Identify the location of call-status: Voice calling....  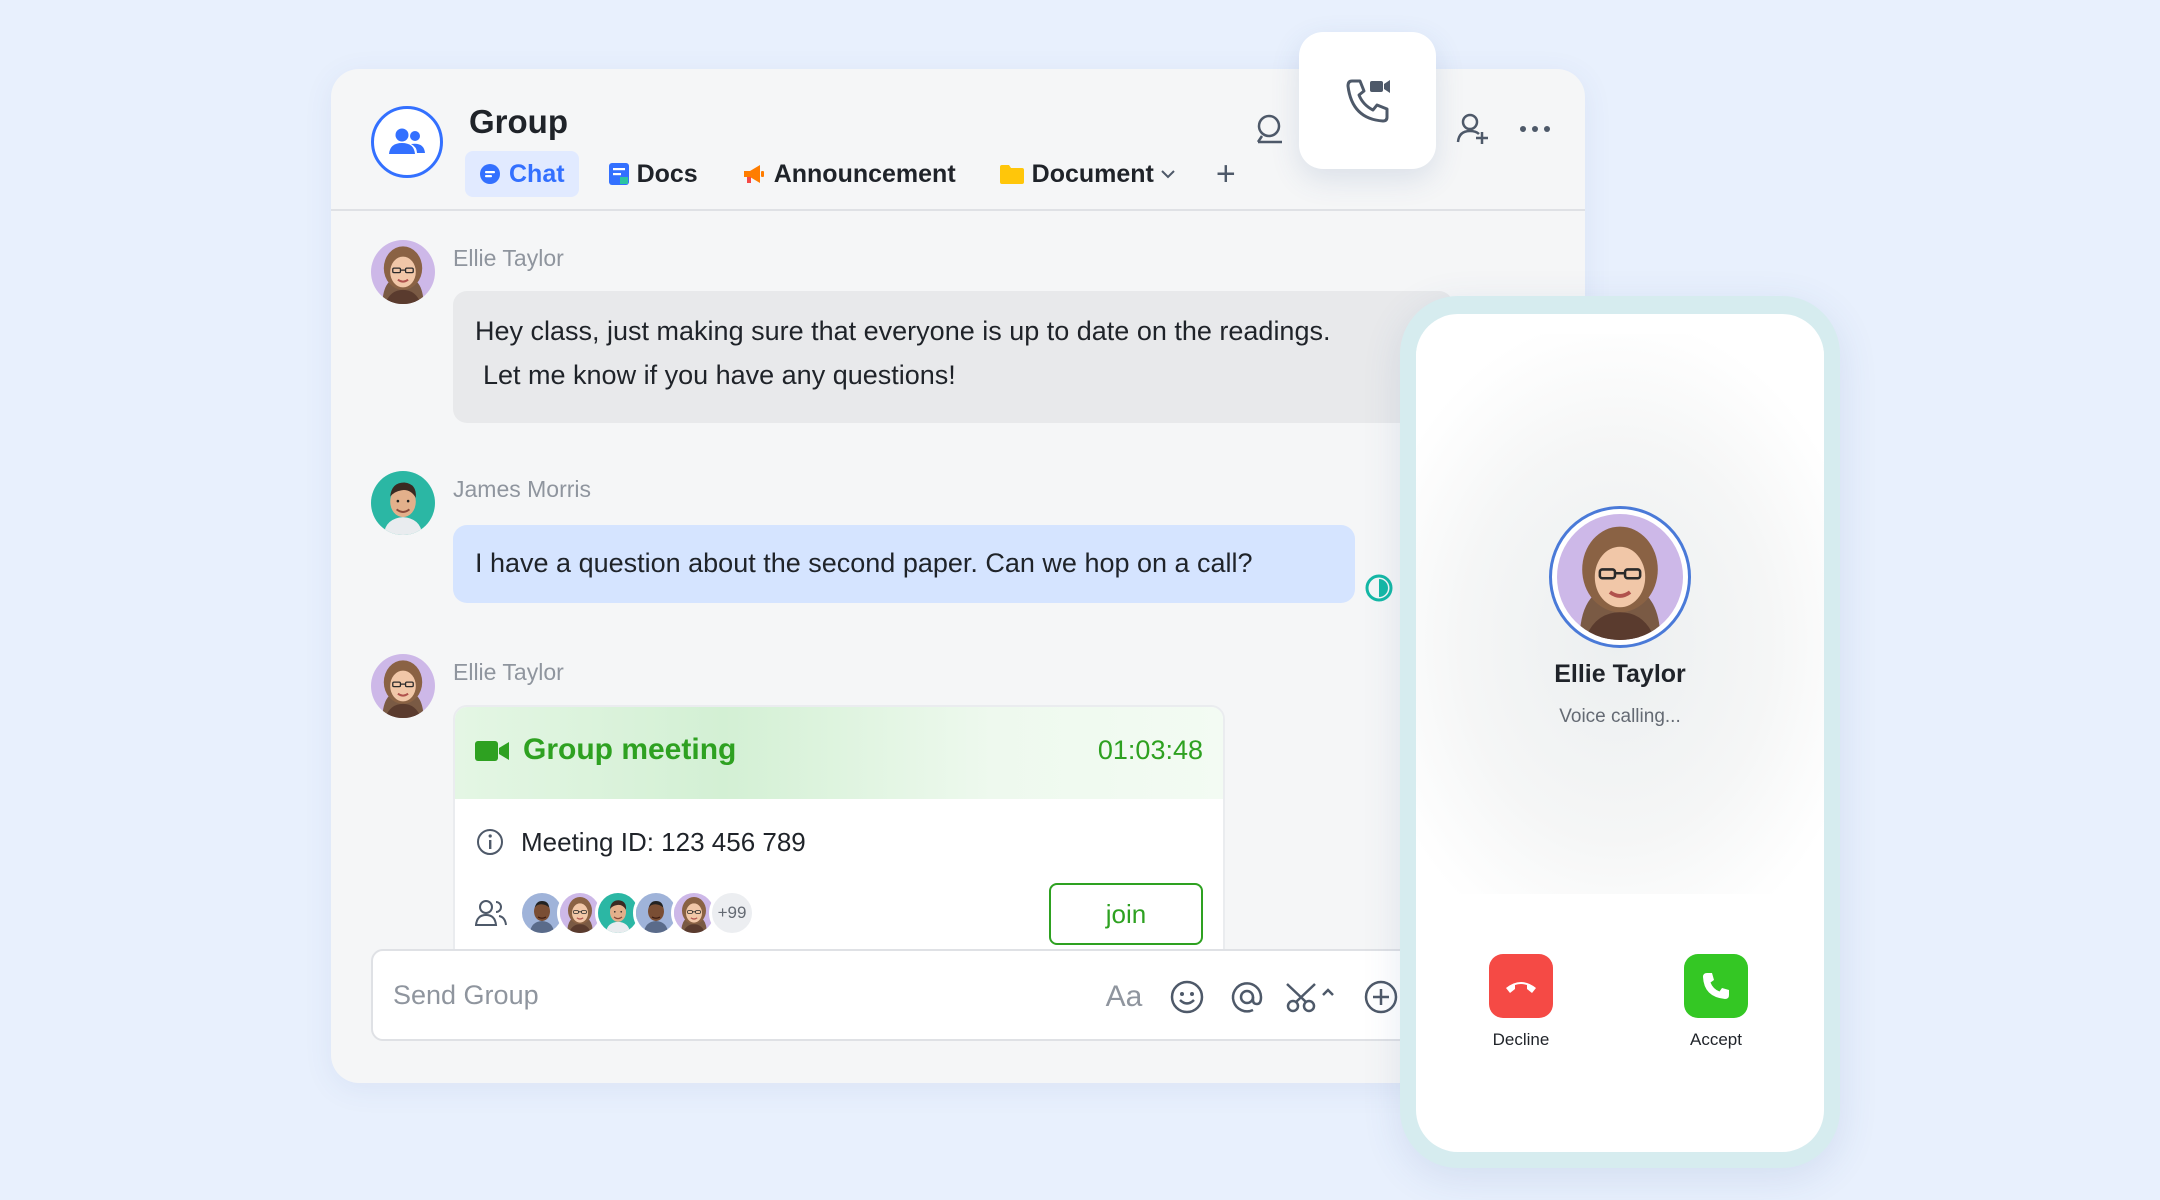
(1620, 716).